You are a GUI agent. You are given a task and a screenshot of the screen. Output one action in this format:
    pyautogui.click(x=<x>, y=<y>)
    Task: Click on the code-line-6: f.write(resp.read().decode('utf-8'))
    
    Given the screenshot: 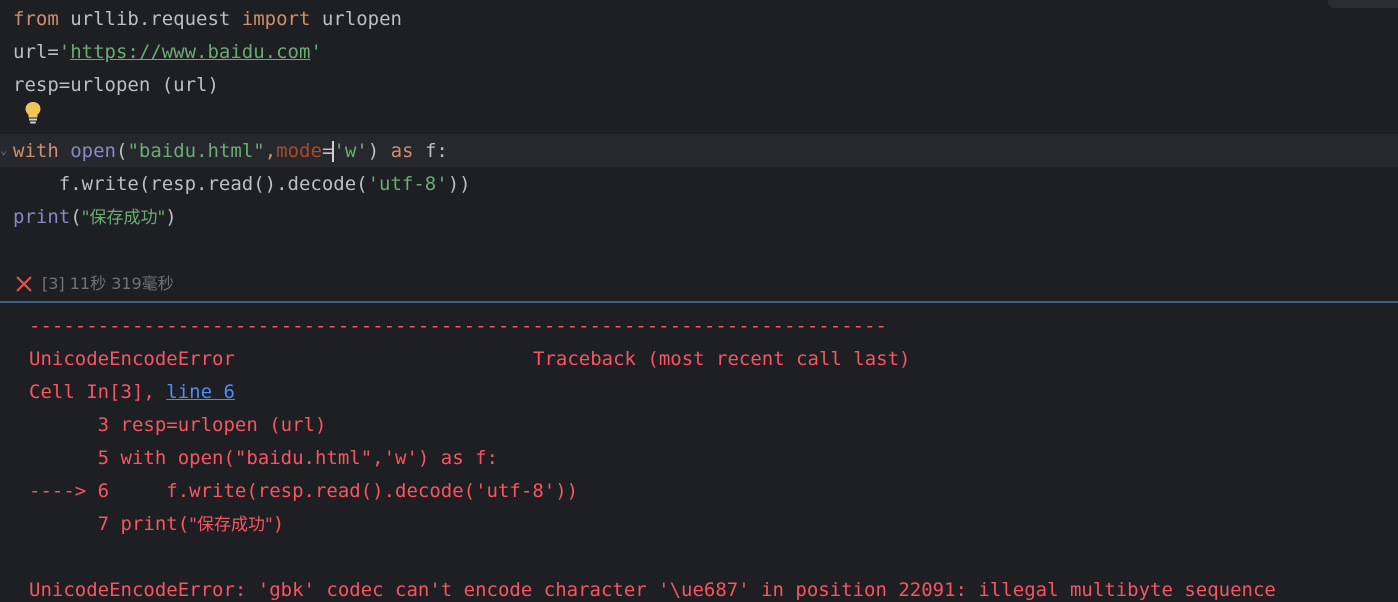 What is the action you would take?
    pyautogui.click(x=242, y=184)
    